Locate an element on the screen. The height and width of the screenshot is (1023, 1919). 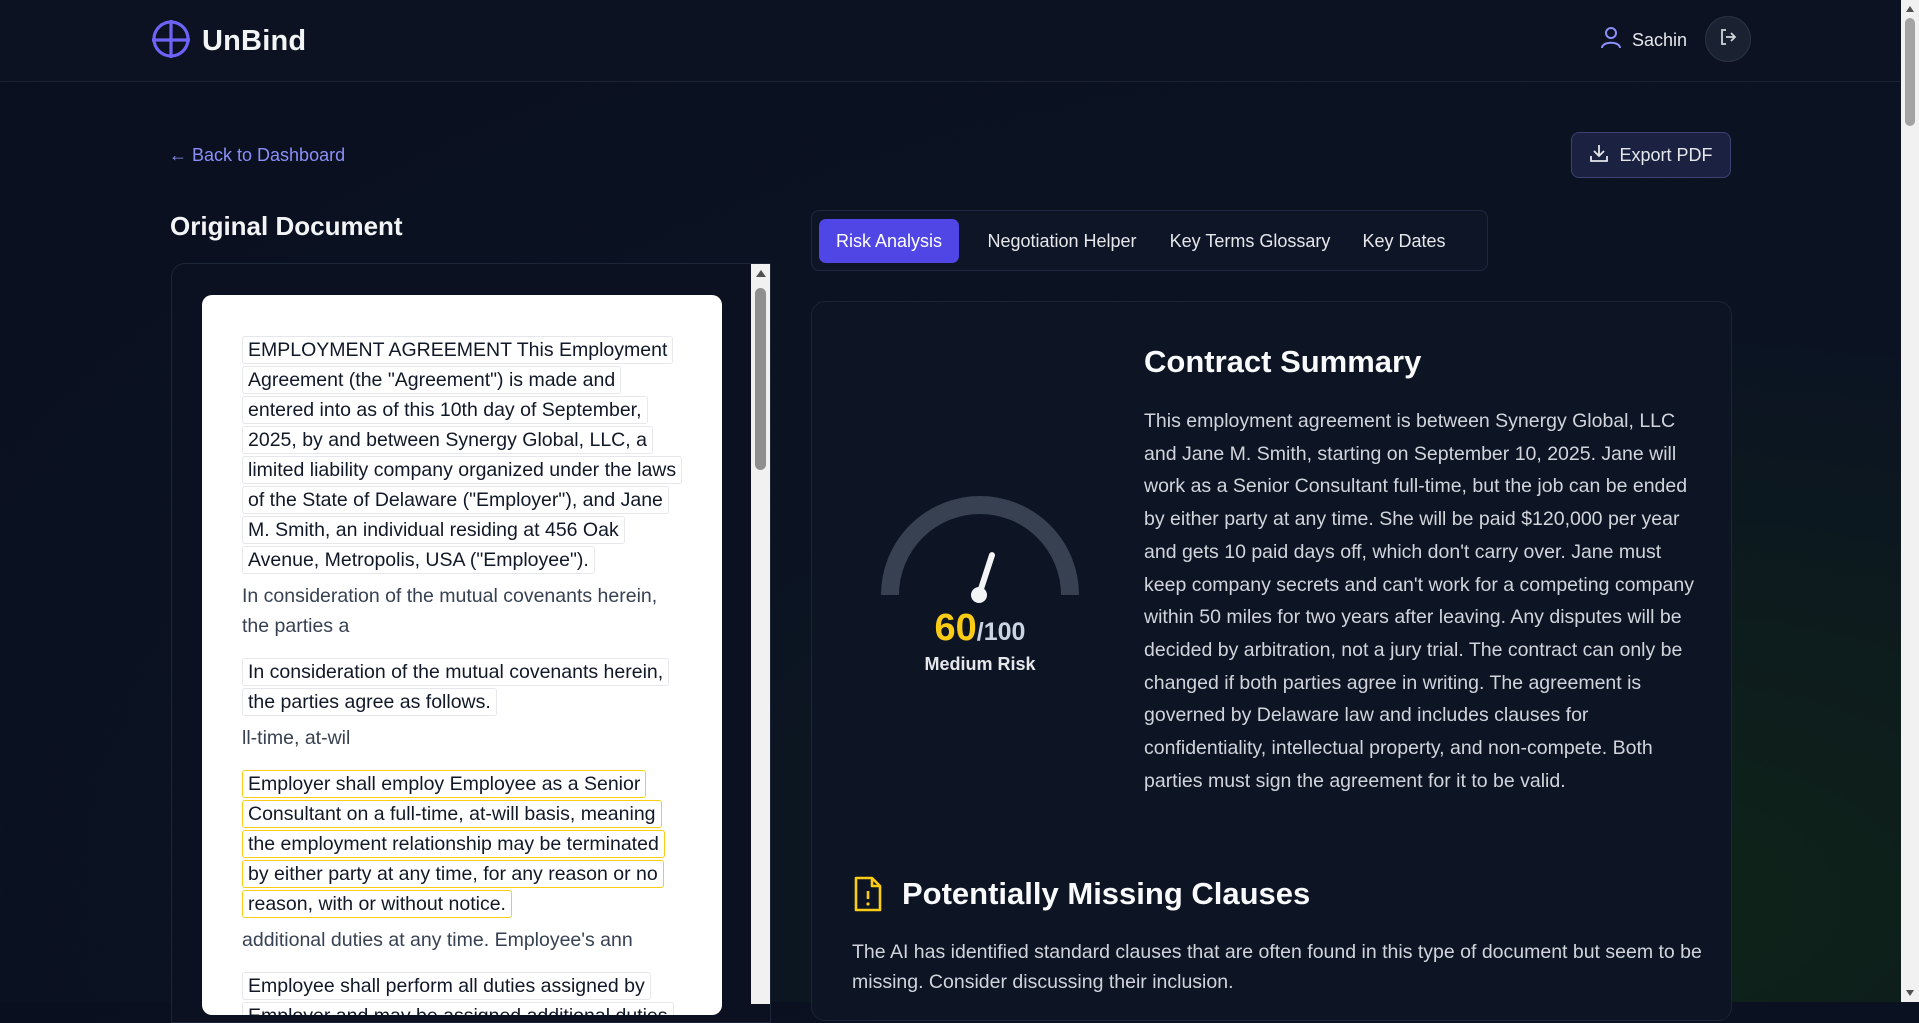
document-scrollbar is located at coordinates (760, 634).